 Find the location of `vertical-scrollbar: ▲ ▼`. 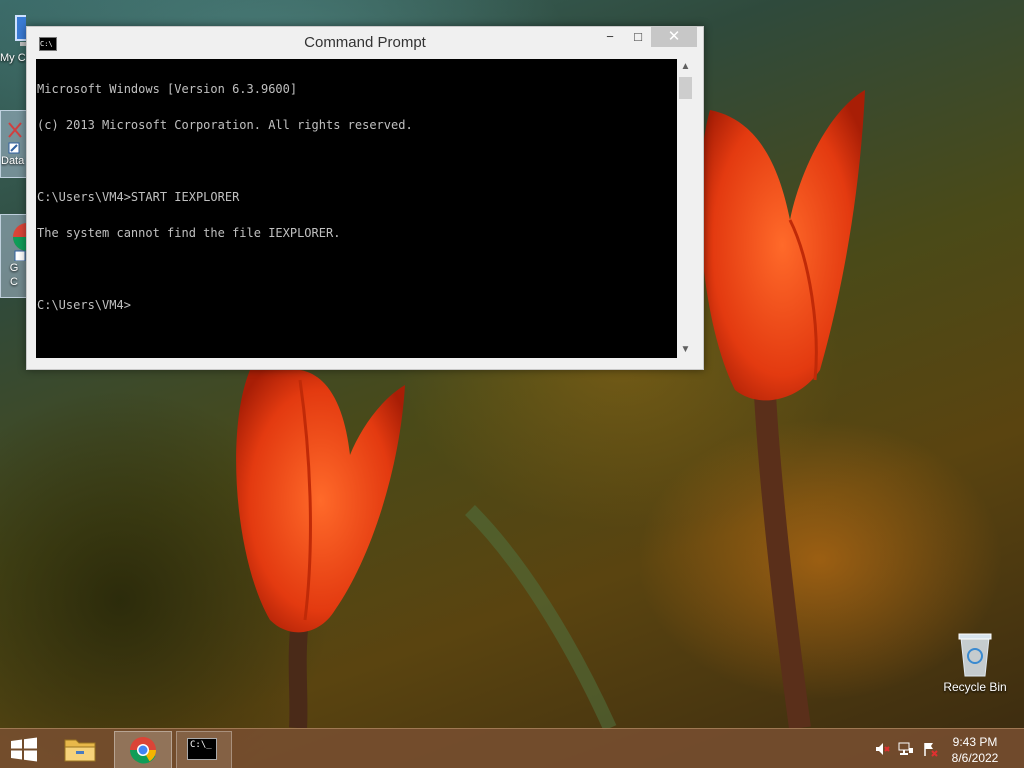

vertical-scrollbar: ▲ ▼ is located at coordinates (685, 208).